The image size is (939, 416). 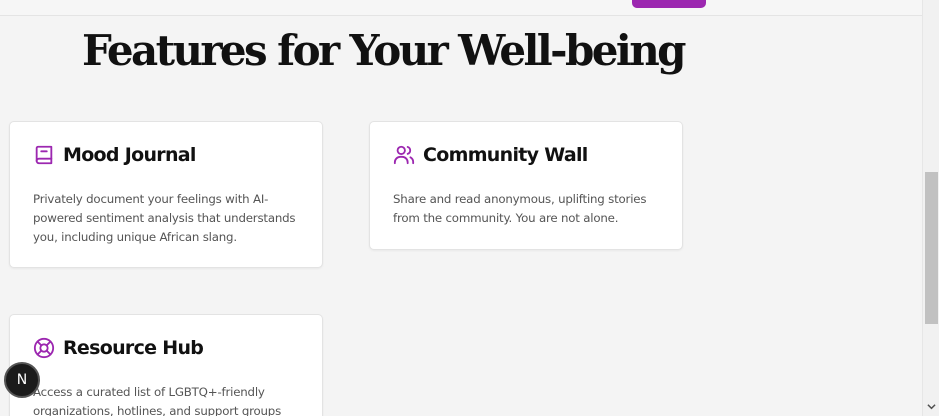 I want to click on dev-tools-badge: N, so click(x=22, y=380).